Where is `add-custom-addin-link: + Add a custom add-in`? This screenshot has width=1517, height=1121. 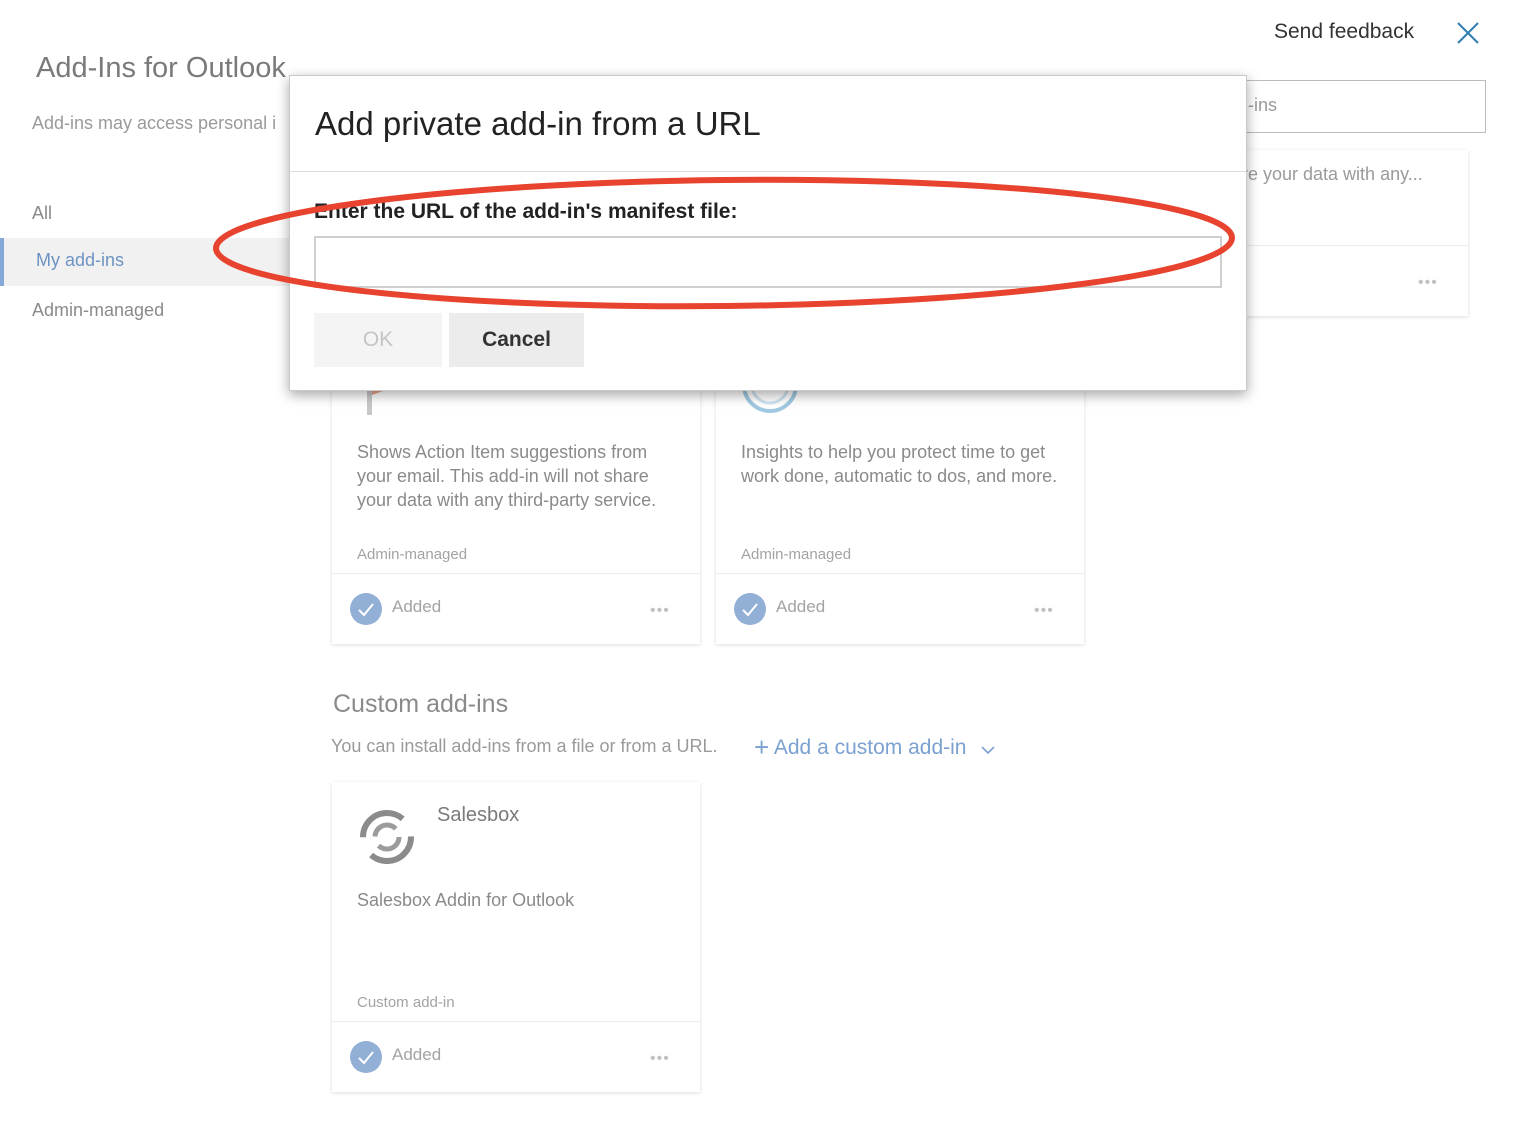 add-custom-addin-link: + Add a custom add-in is located at coordinates (875, 747).